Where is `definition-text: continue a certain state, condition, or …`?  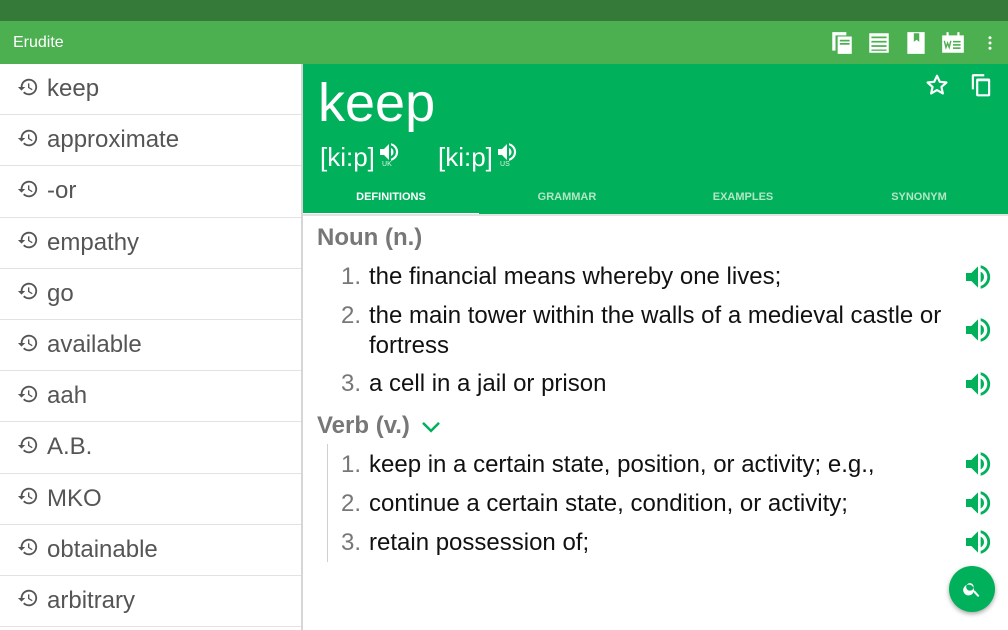 definition-text: continue a certain state, condition, or … is located at coordinates (608, 503).